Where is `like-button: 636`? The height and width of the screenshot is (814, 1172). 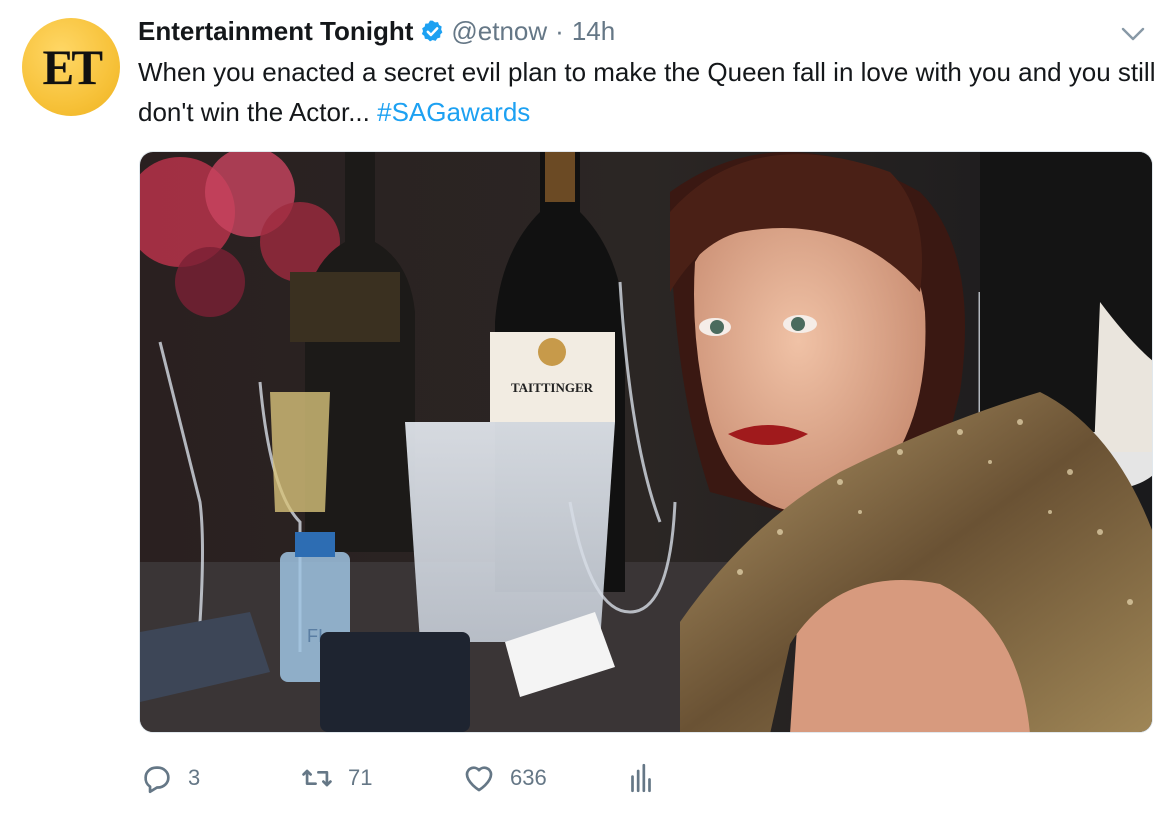 like-button: 636 is located at coordinates (504, 778).